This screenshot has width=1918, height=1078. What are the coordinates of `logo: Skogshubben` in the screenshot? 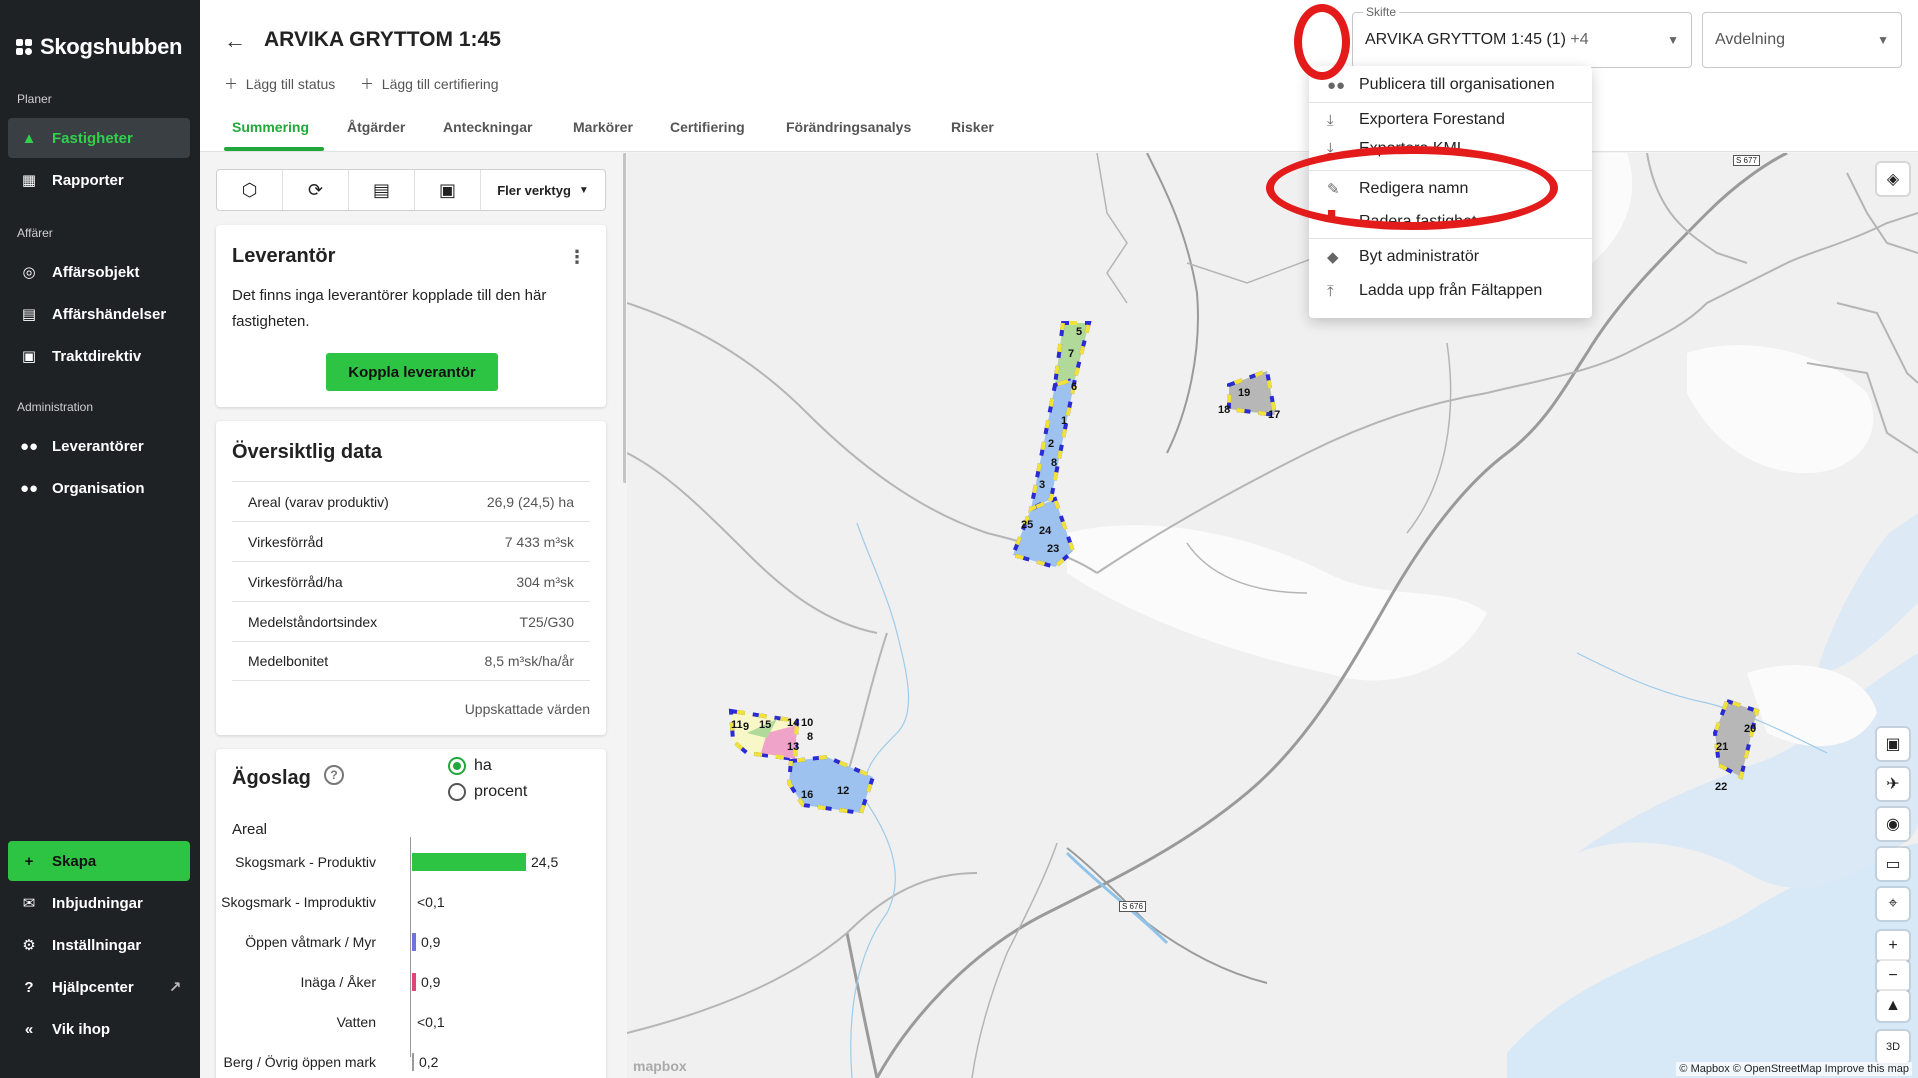 It's located at (99, 47).